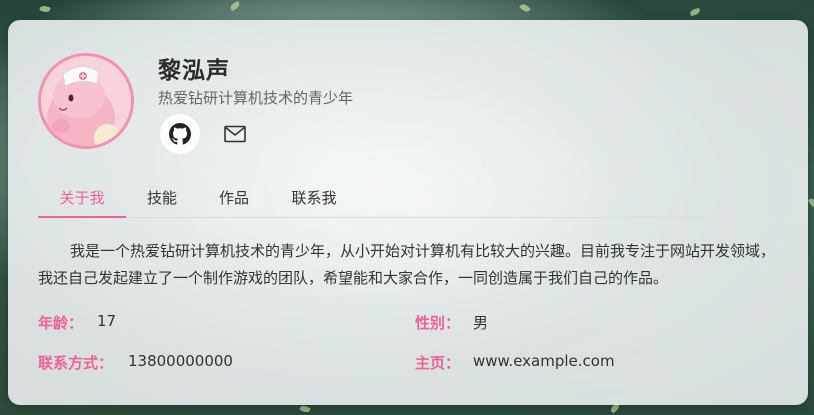  I want to click on github-icon, so click(180, 134).